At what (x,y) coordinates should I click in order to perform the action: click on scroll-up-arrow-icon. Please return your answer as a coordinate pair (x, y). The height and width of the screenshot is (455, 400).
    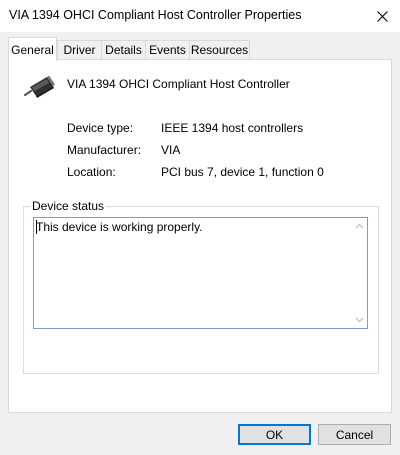
    Looking at the image, I should click on (359, 226).